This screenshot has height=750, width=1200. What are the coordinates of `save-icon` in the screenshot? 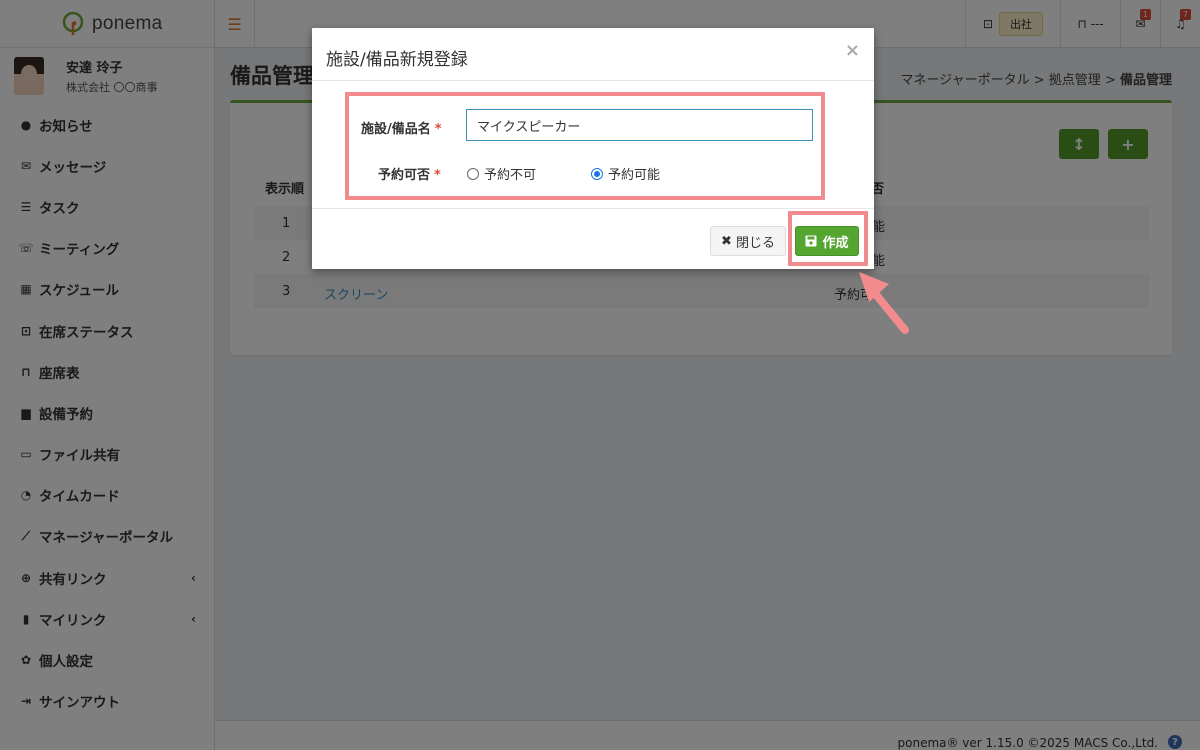 It's located at (811, 241).